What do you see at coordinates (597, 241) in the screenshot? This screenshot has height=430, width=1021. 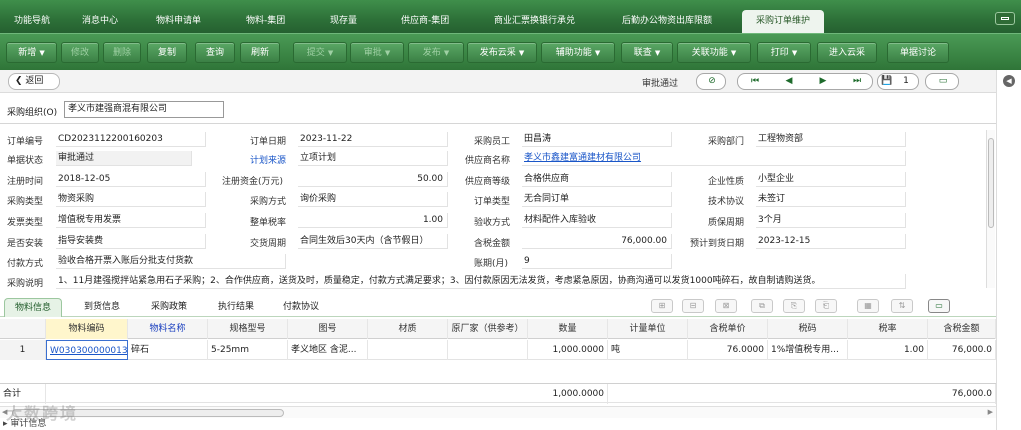 I see `tax-amount-field: 76,000.00` at bounding box center [597, 241].